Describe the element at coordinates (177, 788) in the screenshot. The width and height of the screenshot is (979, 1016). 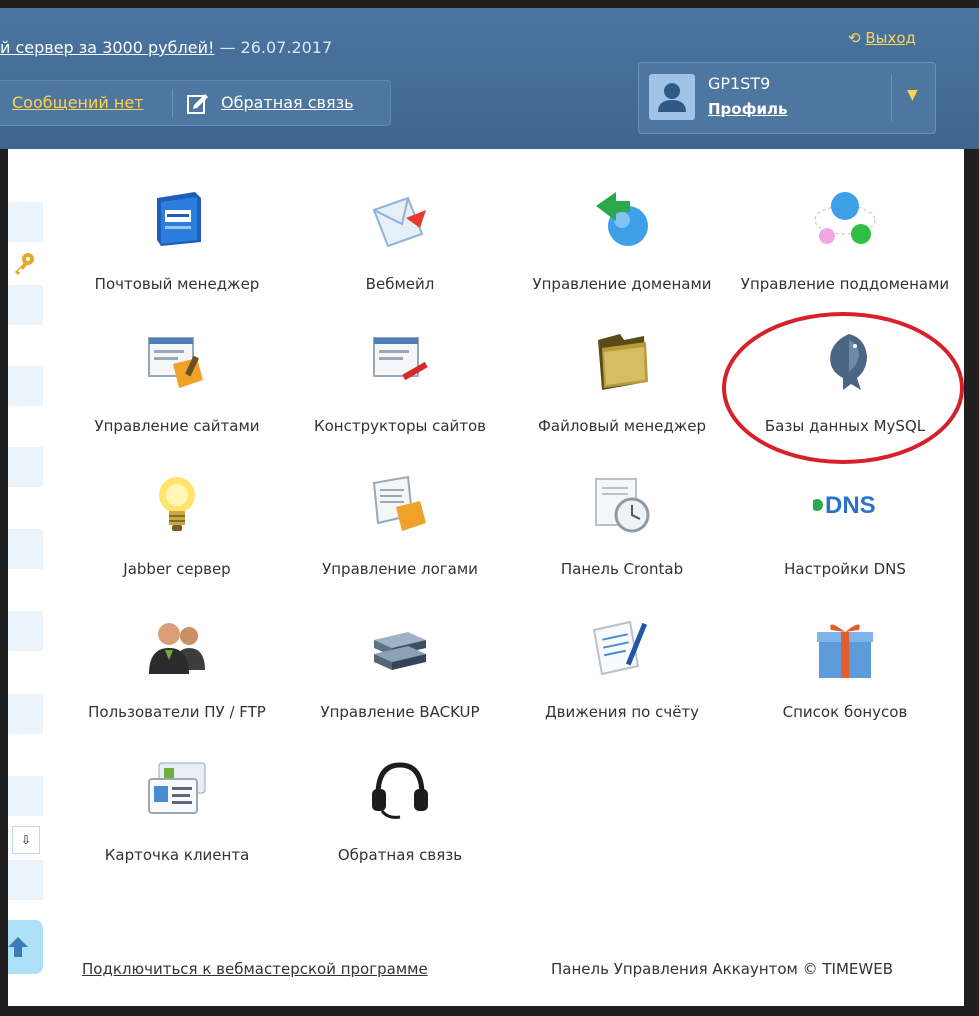
I see `client-card-icon` at that location.